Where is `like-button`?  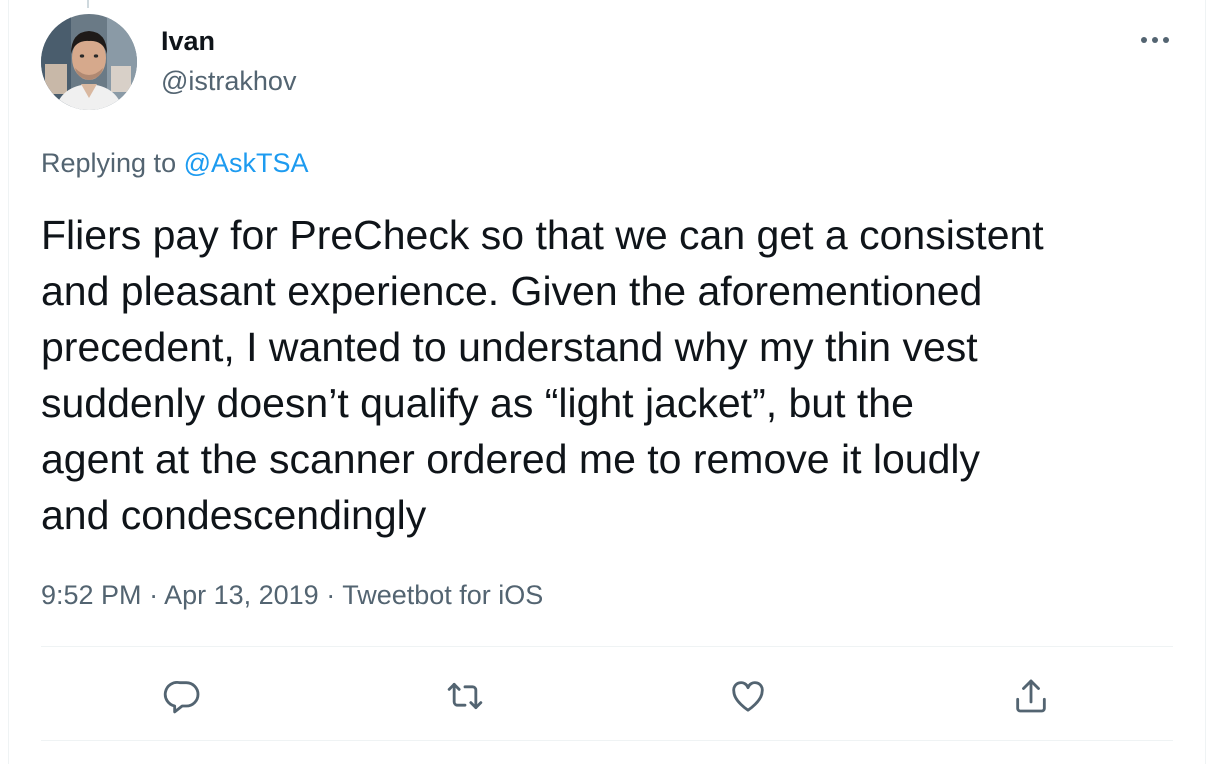
like-button is located at coordinates (748, 696).